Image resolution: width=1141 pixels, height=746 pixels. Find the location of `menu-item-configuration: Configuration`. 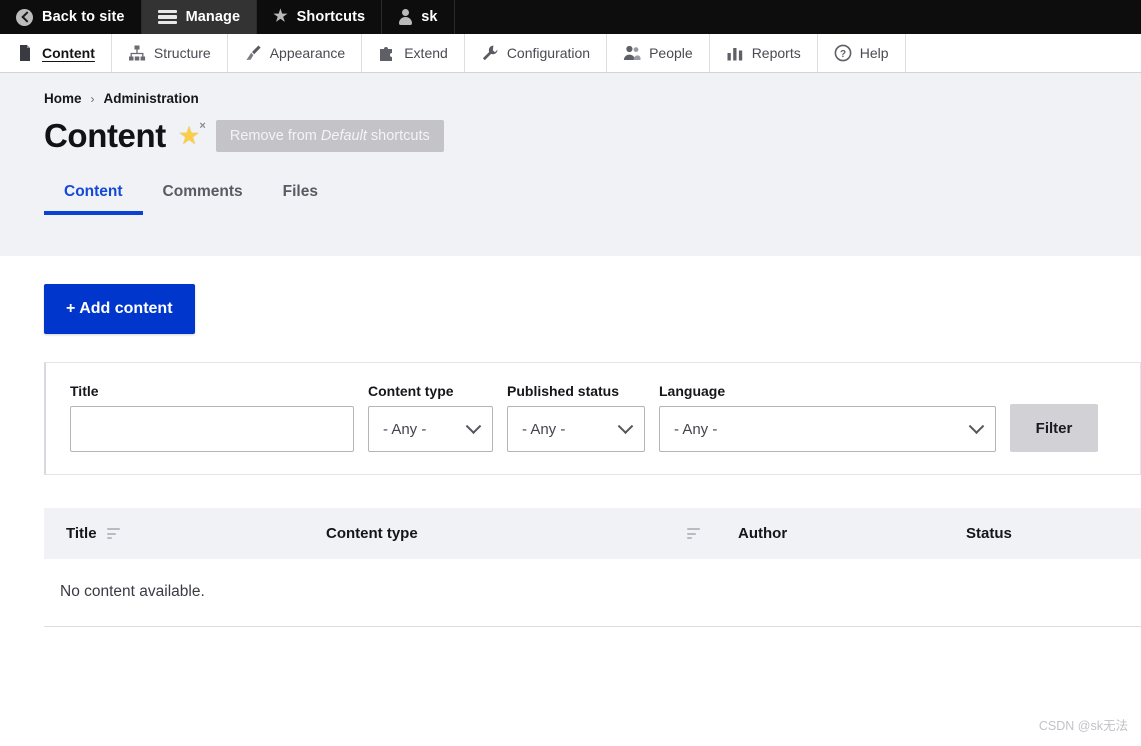

menu-item-configuration: Configuration is located at coordinates (536, 53).